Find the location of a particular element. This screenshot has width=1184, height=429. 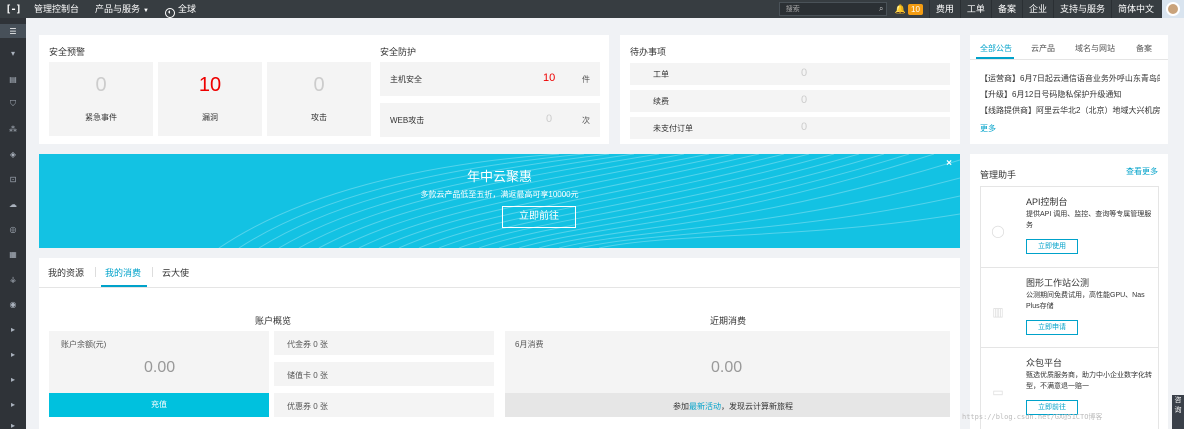

stat-vulnerabilities: 10 漏洞 is located at coordinates (210, 99).